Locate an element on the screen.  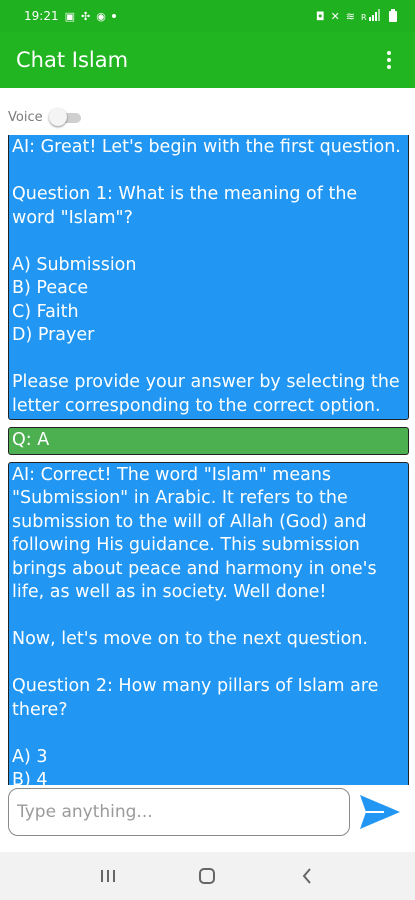
message-input is located at coordinates (179, 812).